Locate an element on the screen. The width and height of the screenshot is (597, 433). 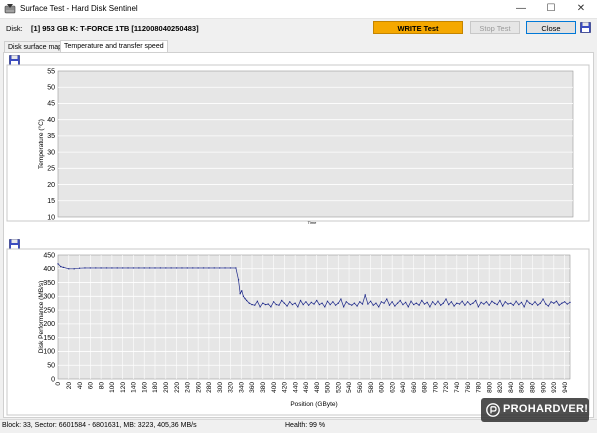
x-tick-label: 120 is located at coordinates (123, 387).